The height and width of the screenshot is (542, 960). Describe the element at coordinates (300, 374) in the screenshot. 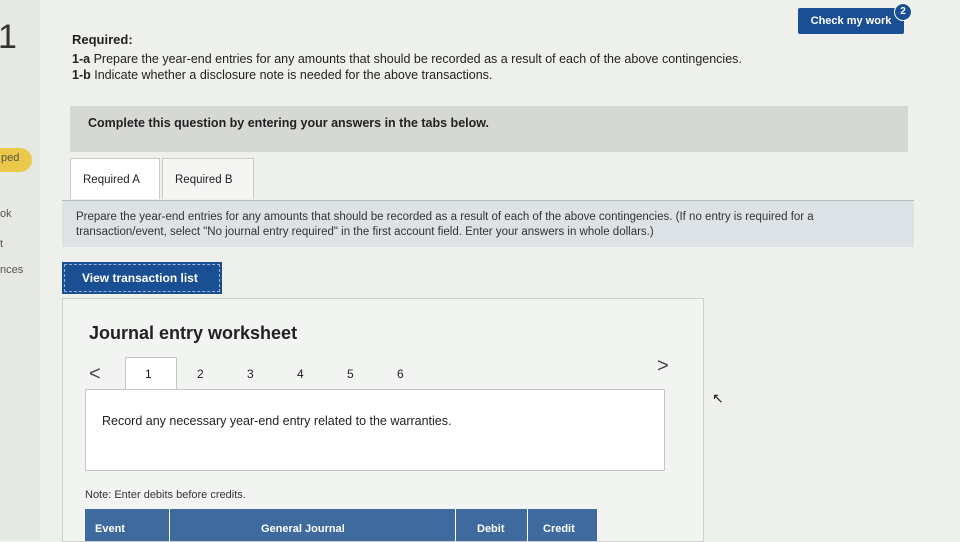

I see `page-tab-4: 4` at that location.